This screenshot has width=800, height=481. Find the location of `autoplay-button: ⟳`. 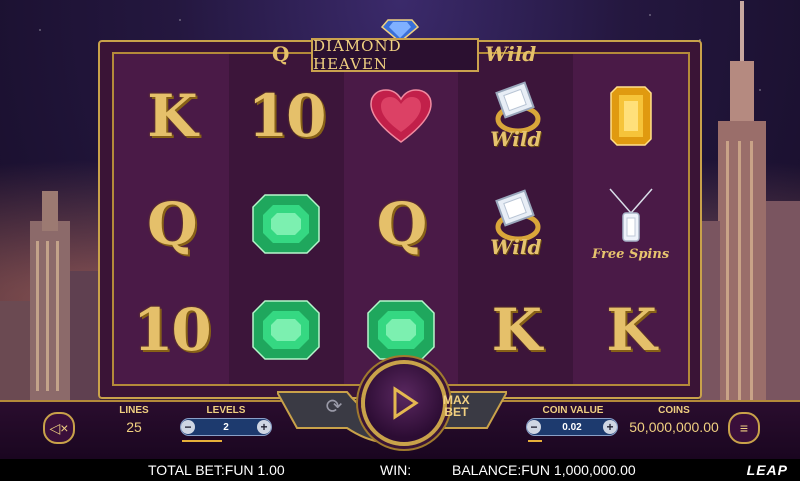

autoplay-button: ⟳ is located at coordinates (334, 406).